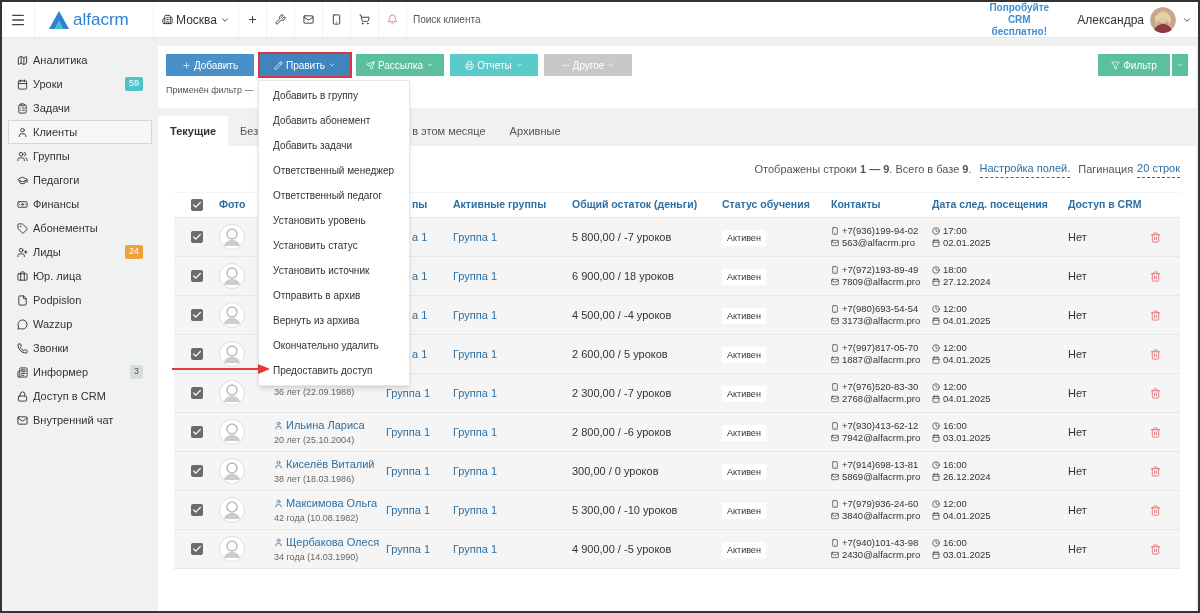 The image size is (1200, 613). Describe the element at coordinates (1025, 169) in the screenshot. I see `fields-settings-link: Настройка полей.` at that location.